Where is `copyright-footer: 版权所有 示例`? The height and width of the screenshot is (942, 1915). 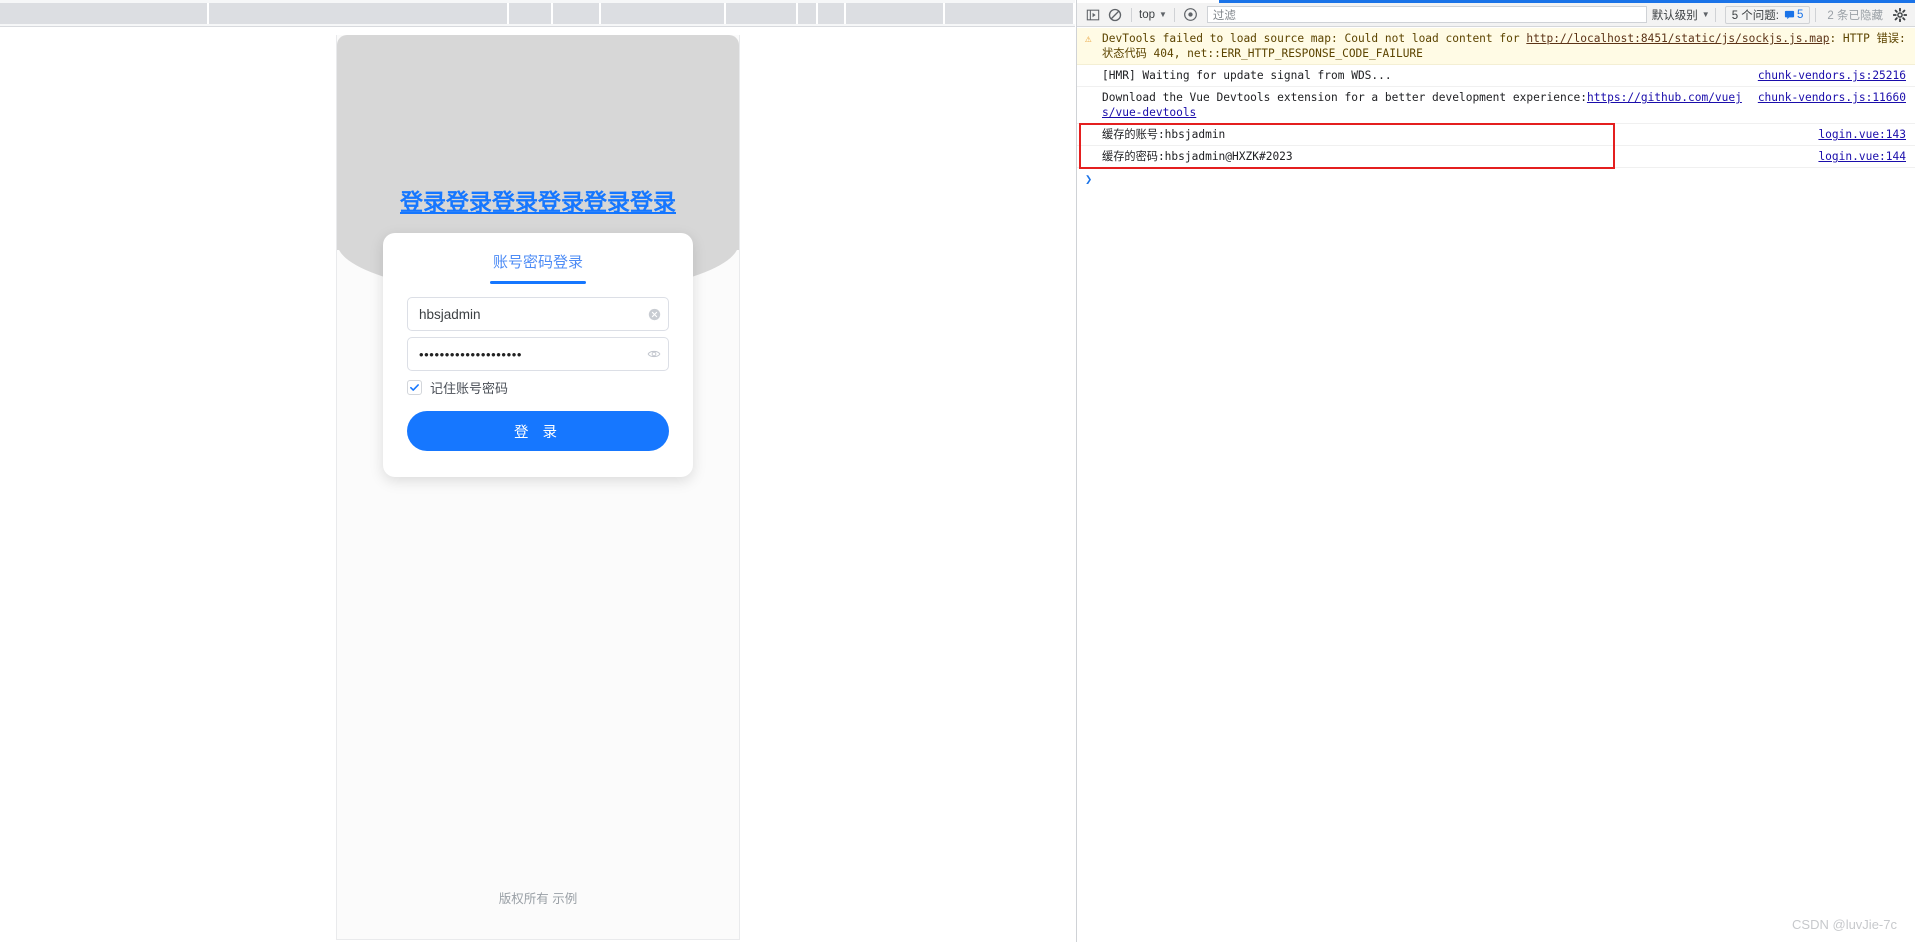
copyright-footer: 版权所有 示例 is located at coordinates (538, 899).